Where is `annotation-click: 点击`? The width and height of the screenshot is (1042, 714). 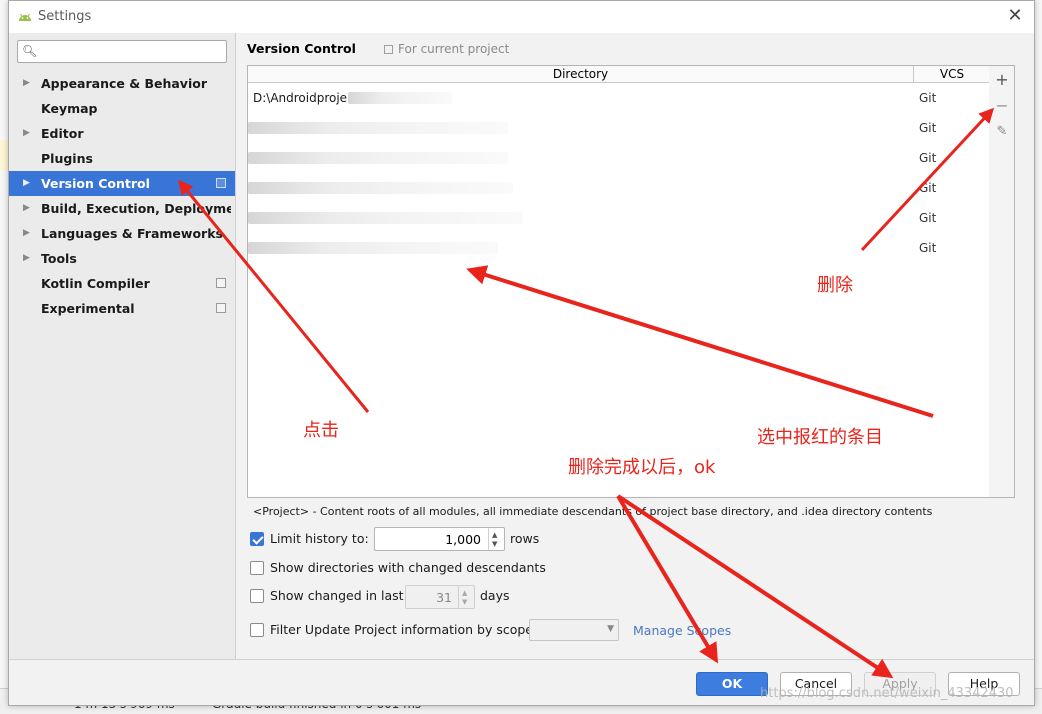 annotation-click: 点击 is located at coordinates (321, 430).